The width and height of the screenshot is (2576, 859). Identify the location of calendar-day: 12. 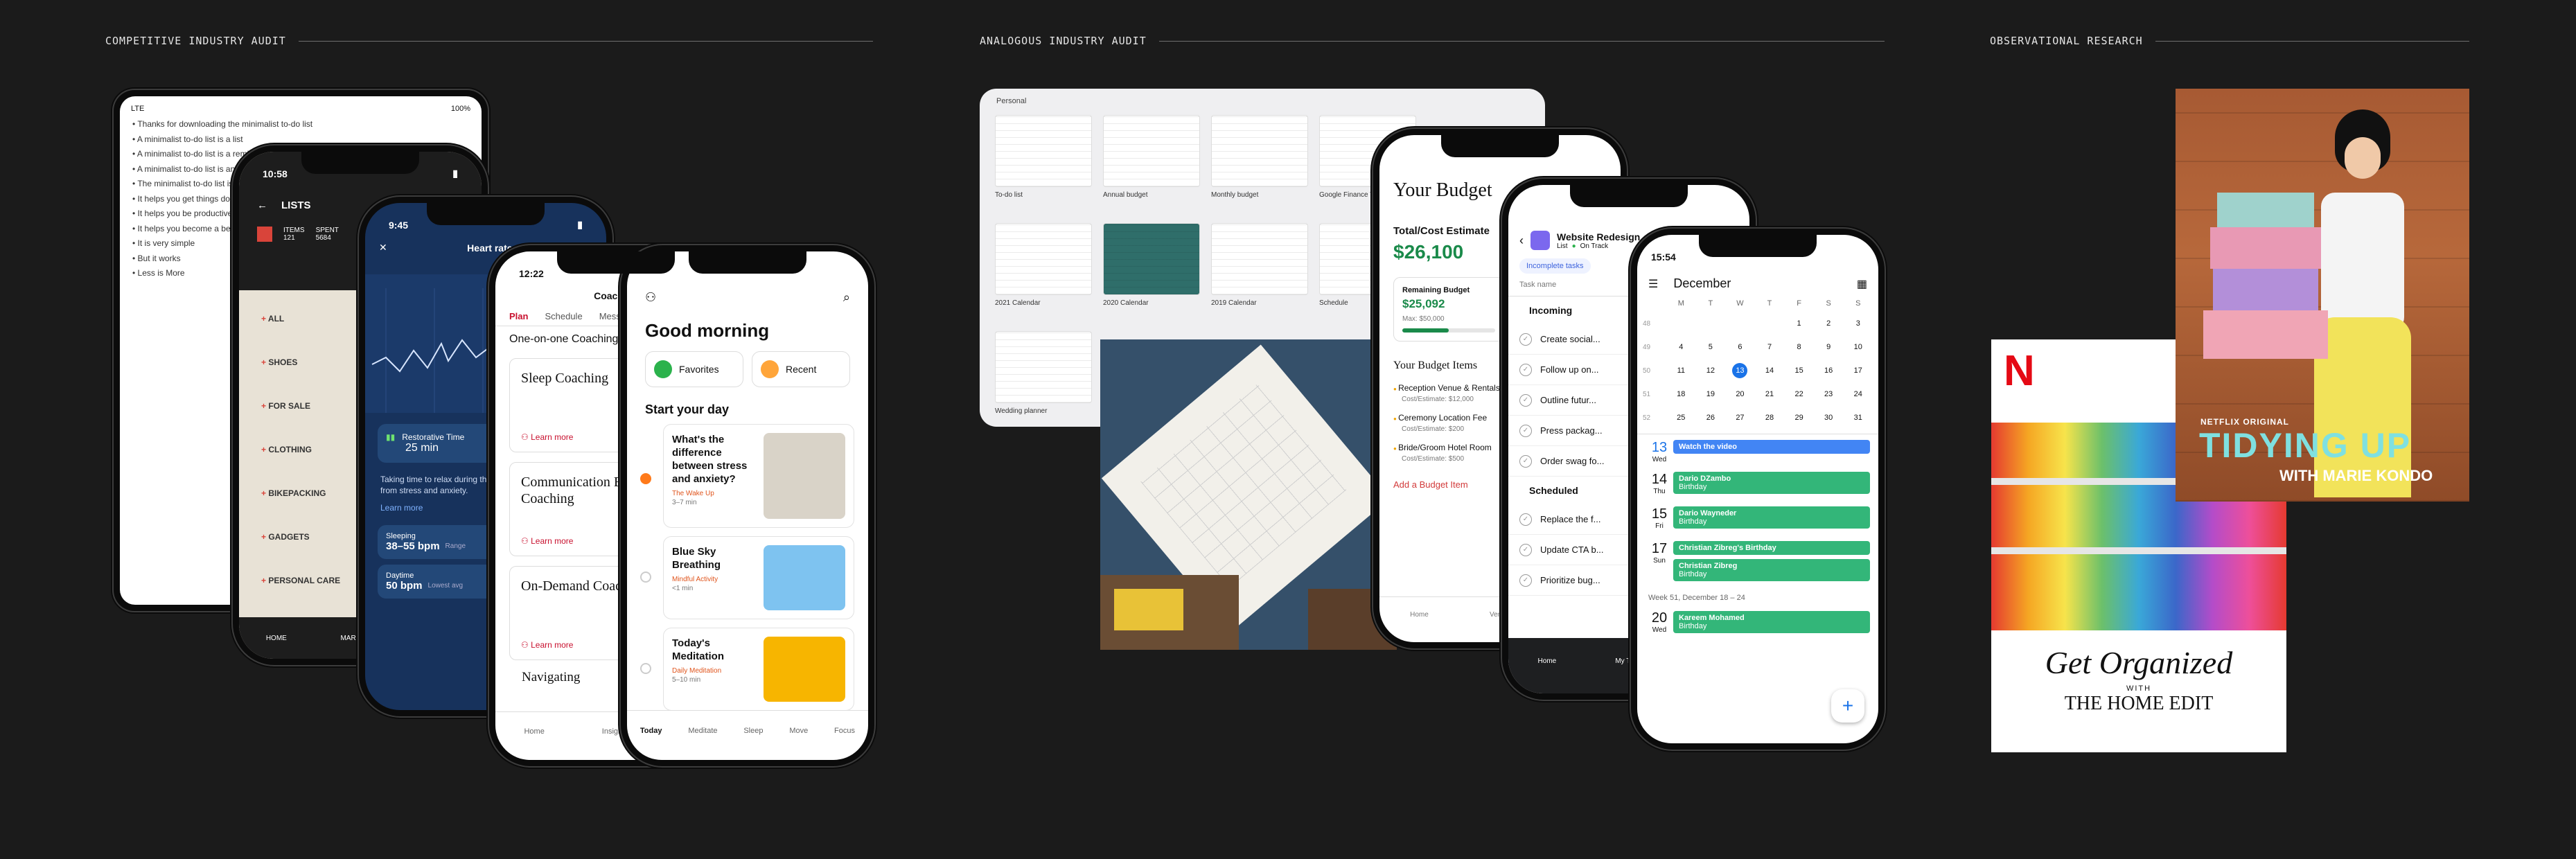
(1711, 370).